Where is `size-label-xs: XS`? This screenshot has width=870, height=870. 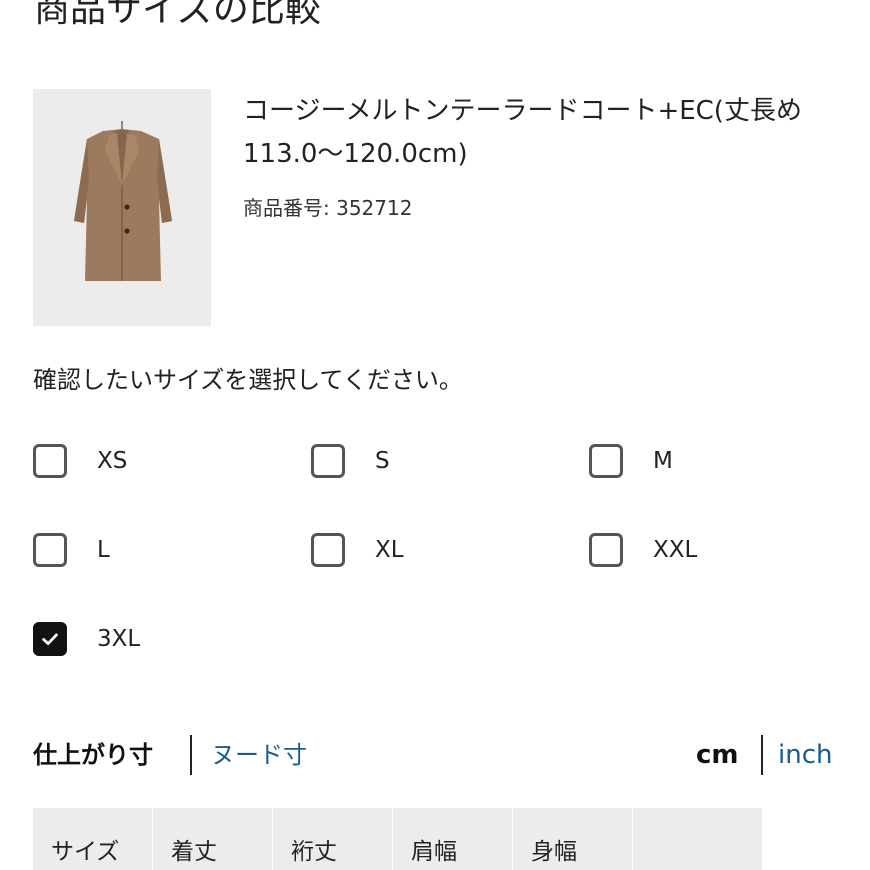 size-label-xs: XS is located at coordinates (112, 461).